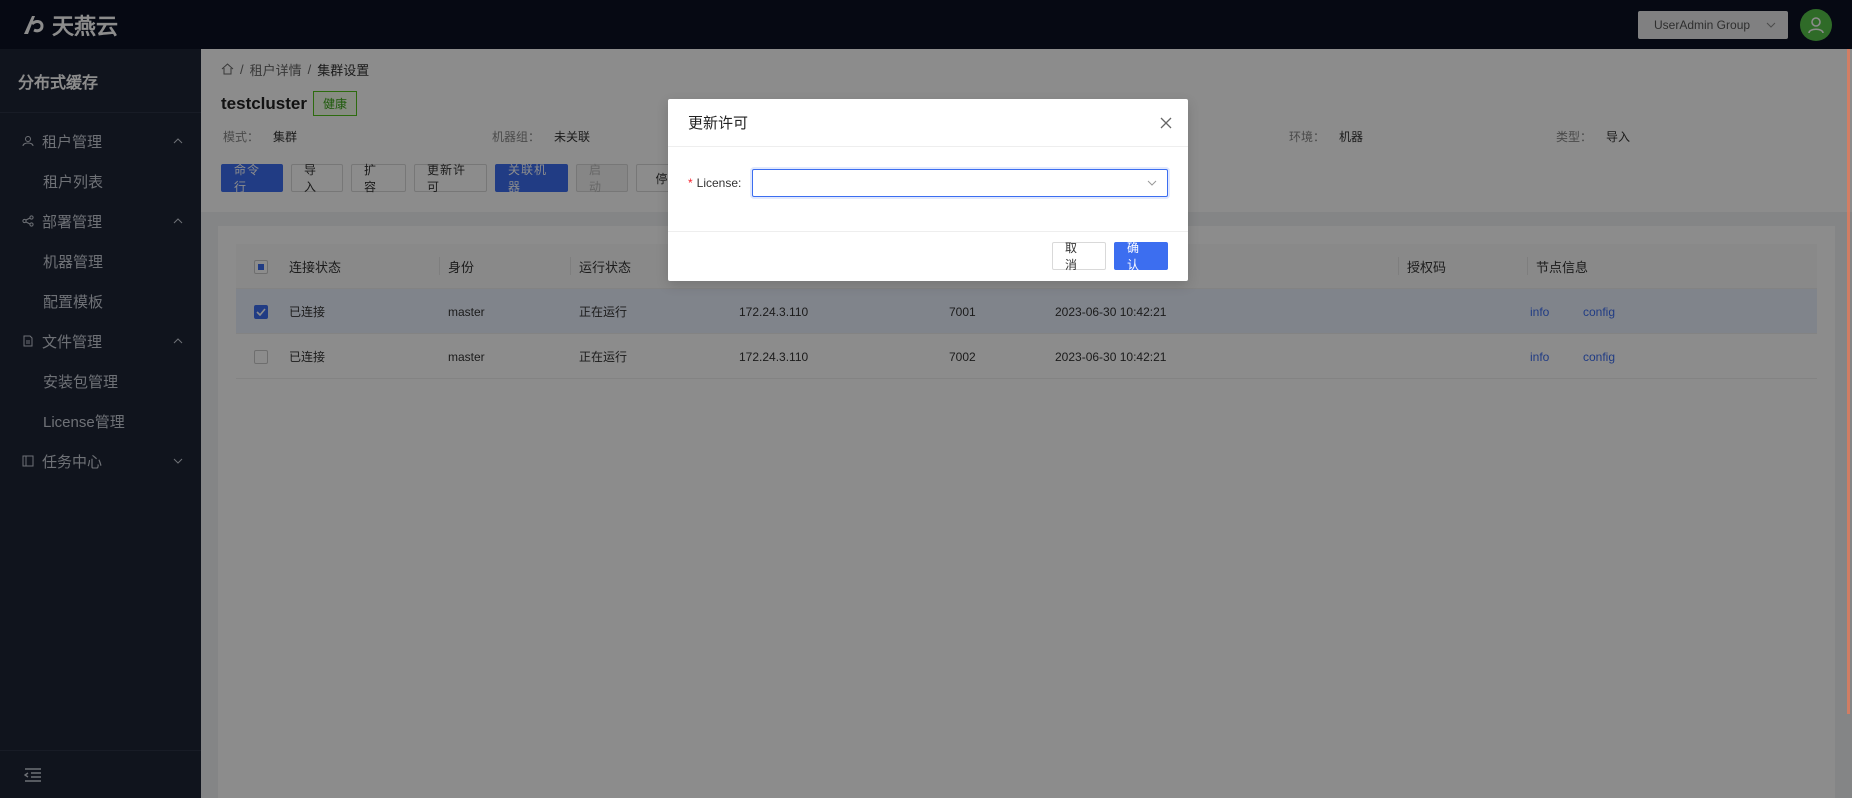 This screenshot has width=1852, height=798. What do you see at coordinates (928, 123) in the screenshot?
I see `dialog-header: 更新许可` at bounding box center [928, 123].